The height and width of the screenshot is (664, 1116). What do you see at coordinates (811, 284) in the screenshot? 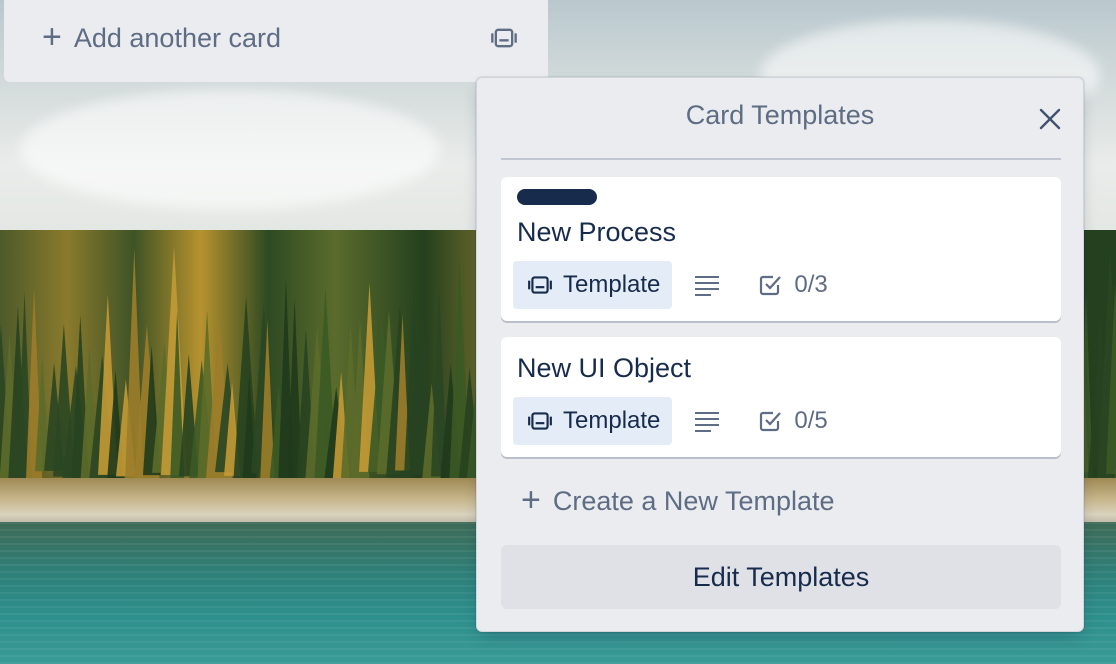
I see `checklist-count: 0/3` at bounding box center [811, 284].